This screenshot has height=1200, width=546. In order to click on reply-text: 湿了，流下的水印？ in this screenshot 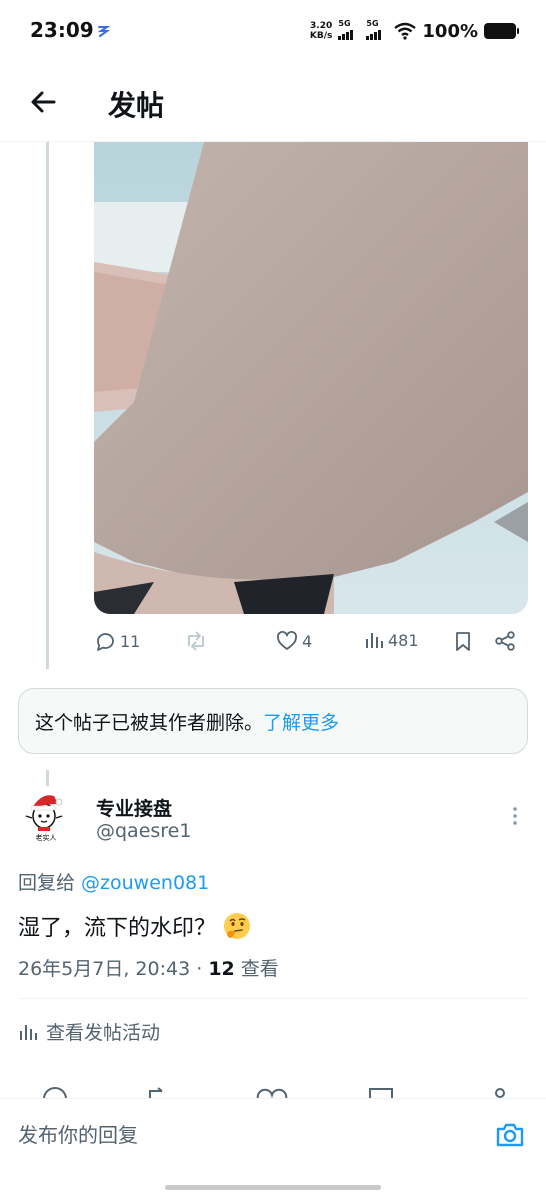, I will do `click(135, 926)`.